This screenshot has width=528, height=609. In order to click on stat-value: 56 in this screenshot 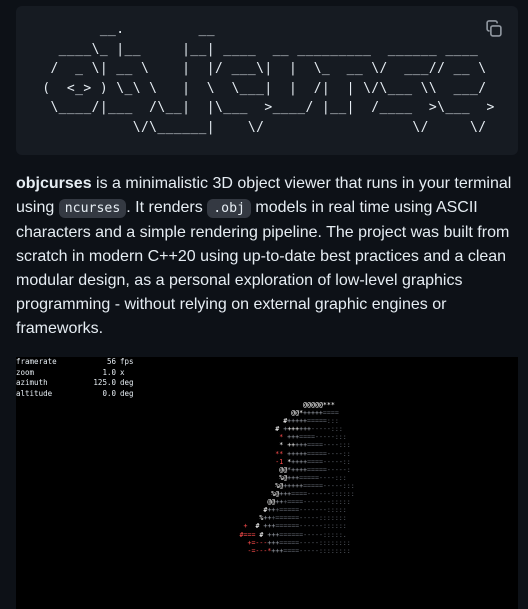, I will do `click(111, 361)`.